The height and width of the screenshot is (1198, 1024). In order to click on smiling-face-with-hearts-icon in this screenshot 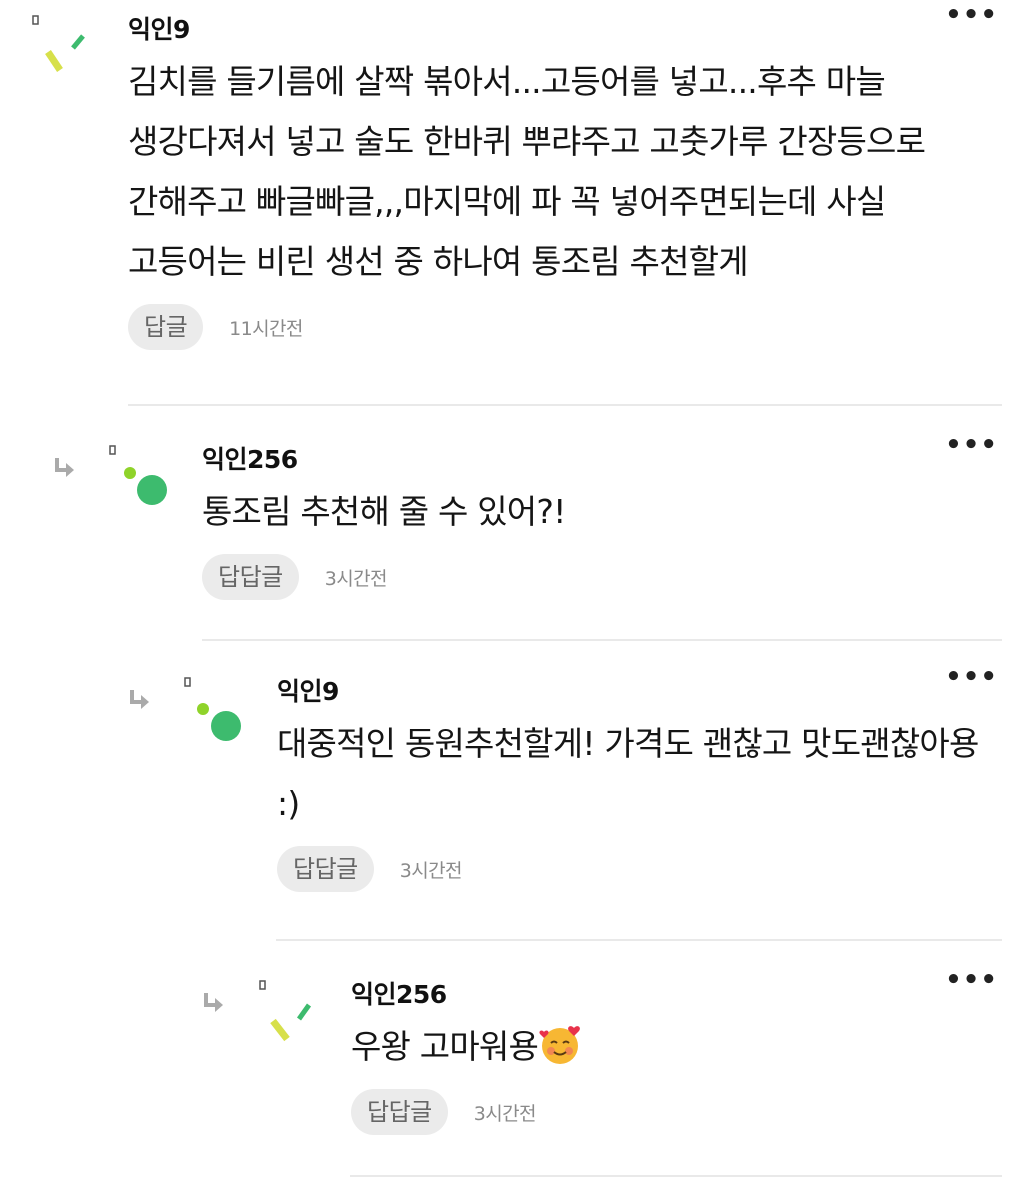, I will do `click(560, 1044)`.